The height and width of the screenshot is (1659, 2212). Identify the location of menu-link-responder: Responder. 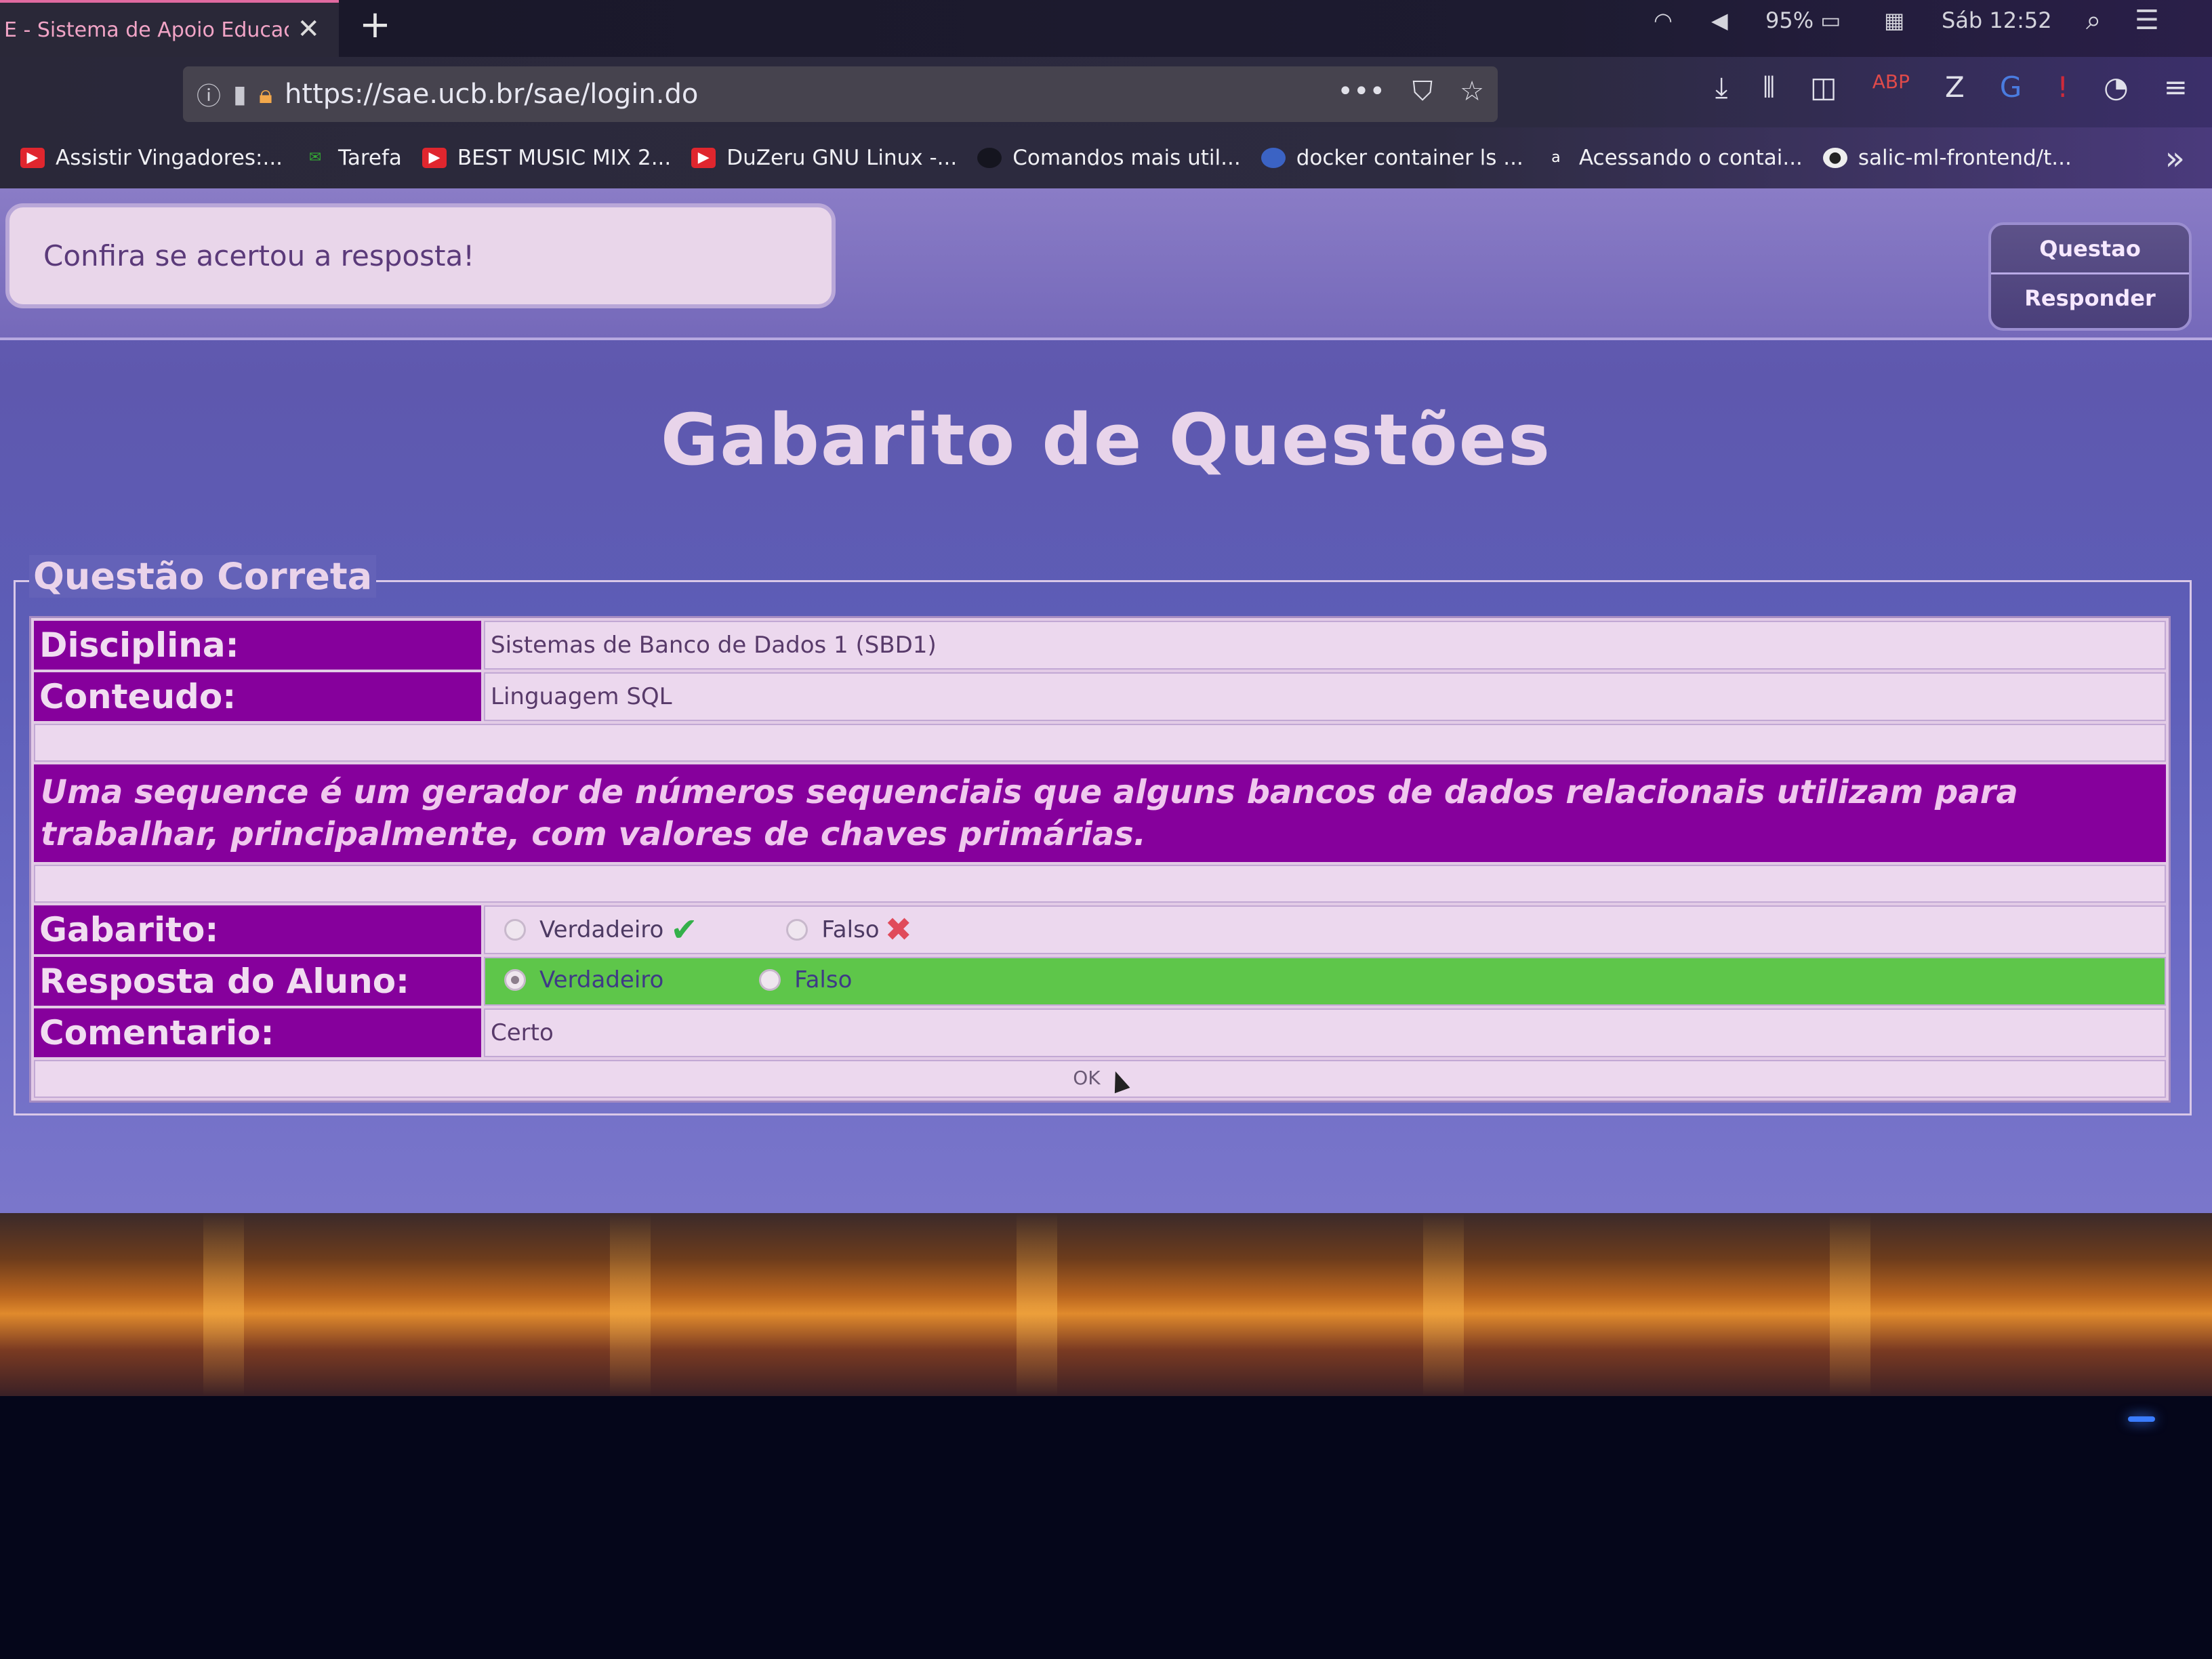
(2090, 297).